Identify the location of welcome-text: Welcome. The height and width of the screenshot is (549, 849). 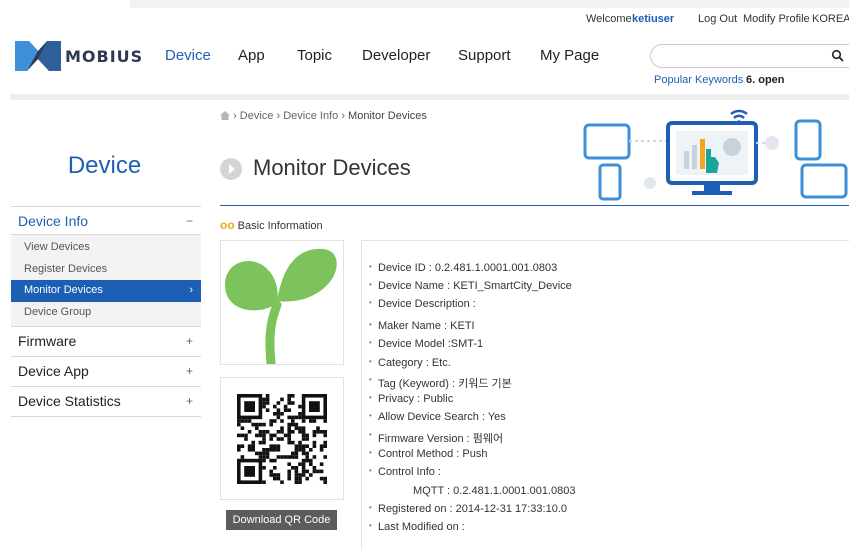
(609, 19).